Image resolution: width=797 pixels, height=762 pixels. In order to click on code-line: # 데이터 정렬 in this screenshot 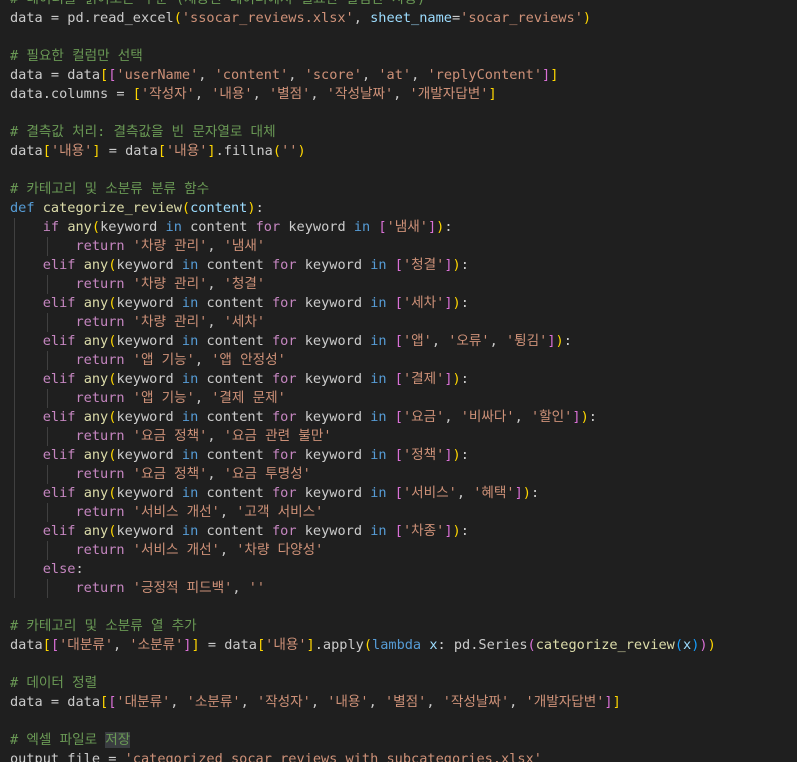, I will do `click(53, 683)`.